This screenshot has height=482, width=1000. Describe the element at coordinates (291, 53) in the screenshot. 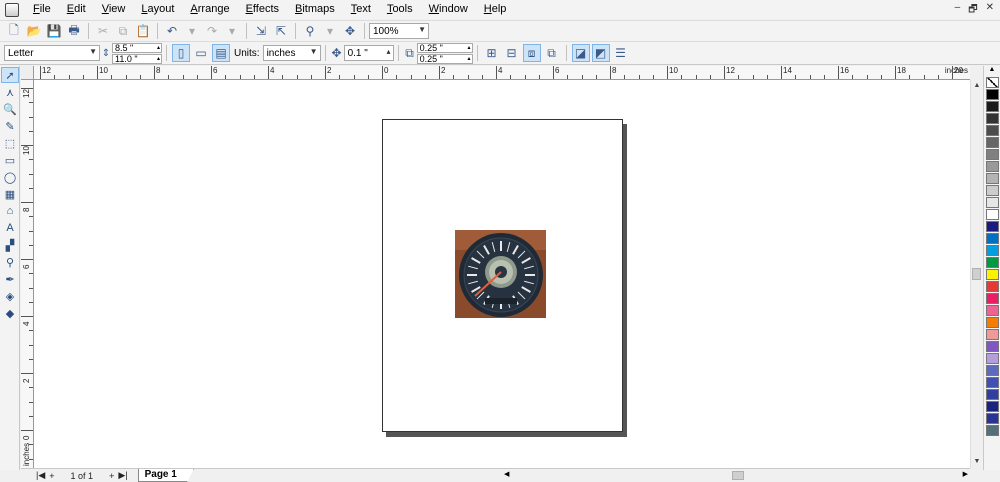

I see `units-select: inches ▼` at that location.